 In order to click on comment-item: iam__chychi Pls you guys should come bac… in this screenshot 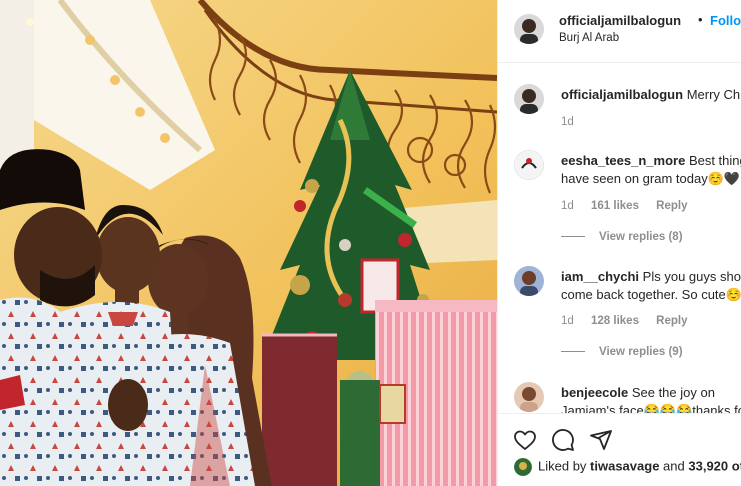, I will do `click(619, 316)`.